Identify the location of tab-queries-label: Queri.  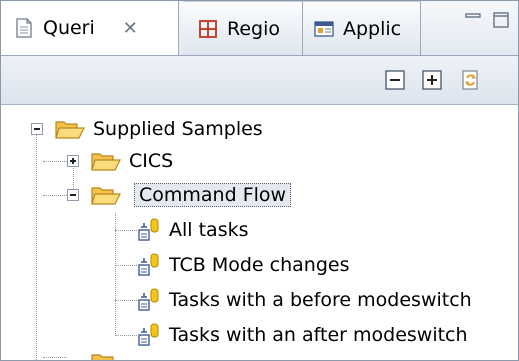
(69, 28).